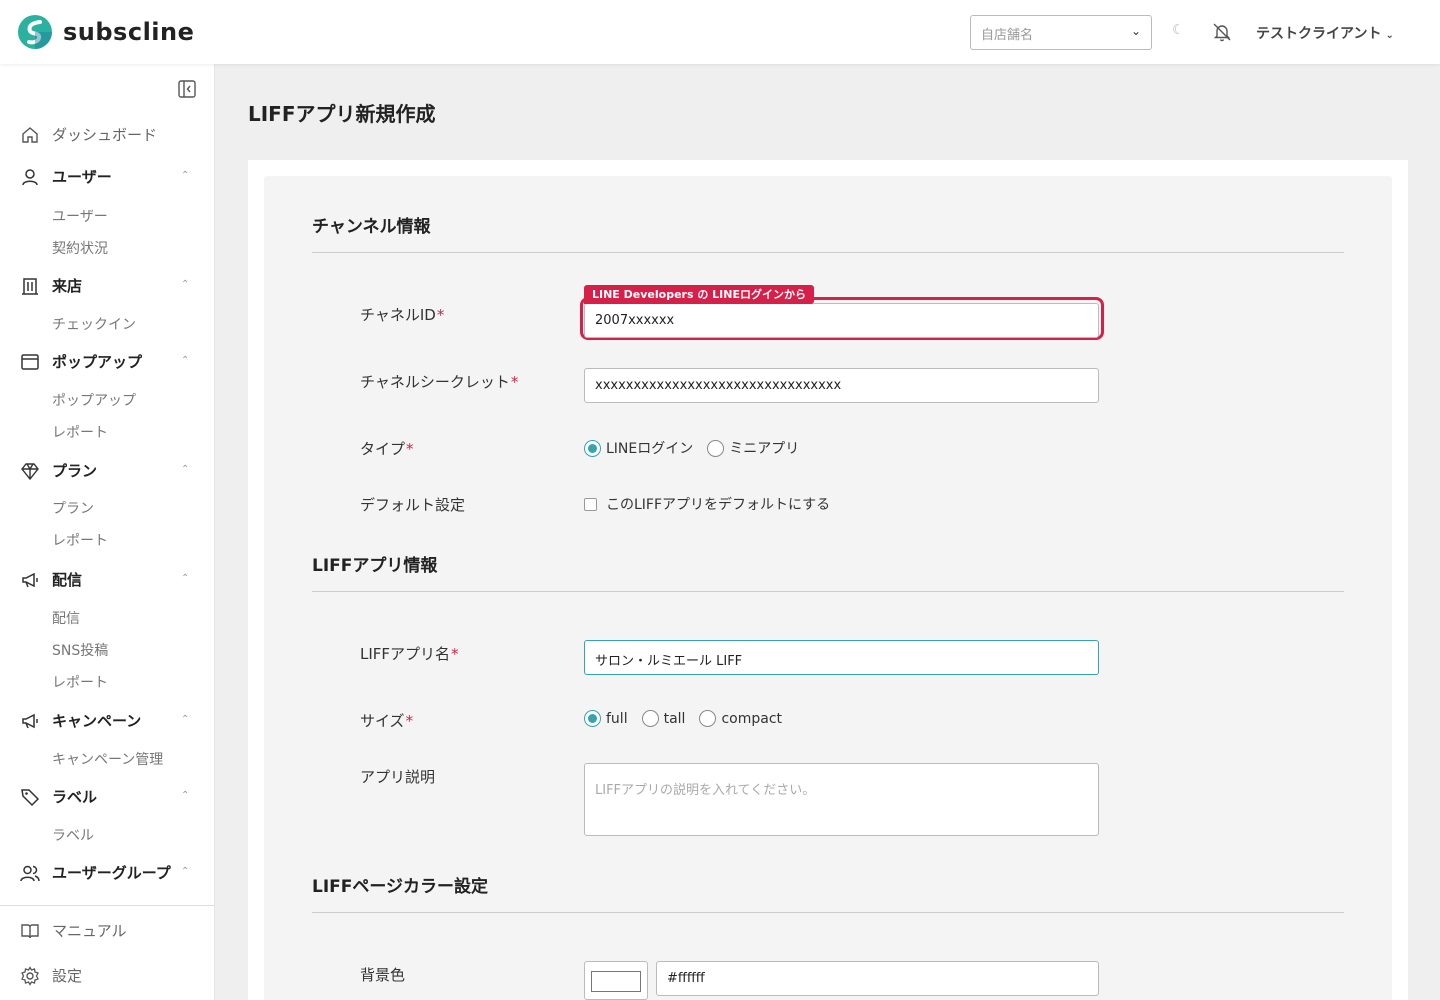 This screenshot has width=1440, height=1000. Describe the element at coordinates (690, 718) in the screenshot. I see `size-radio-group: full tall compact` at that location.